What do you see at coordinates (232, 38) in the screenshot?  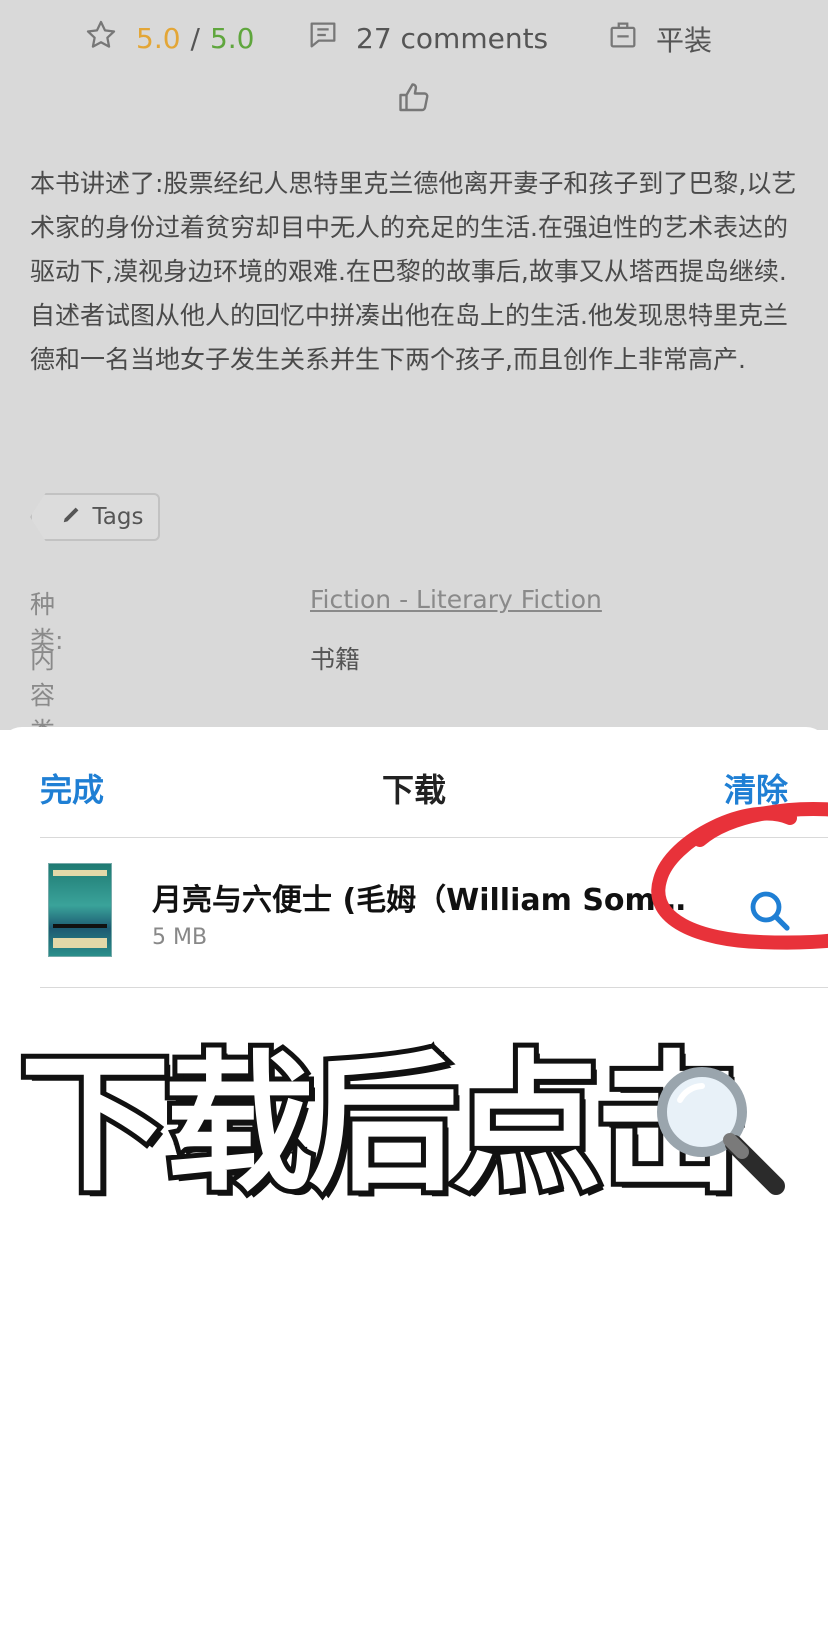 I see `rating-max: 5.0` at bounding box center [232, 38].